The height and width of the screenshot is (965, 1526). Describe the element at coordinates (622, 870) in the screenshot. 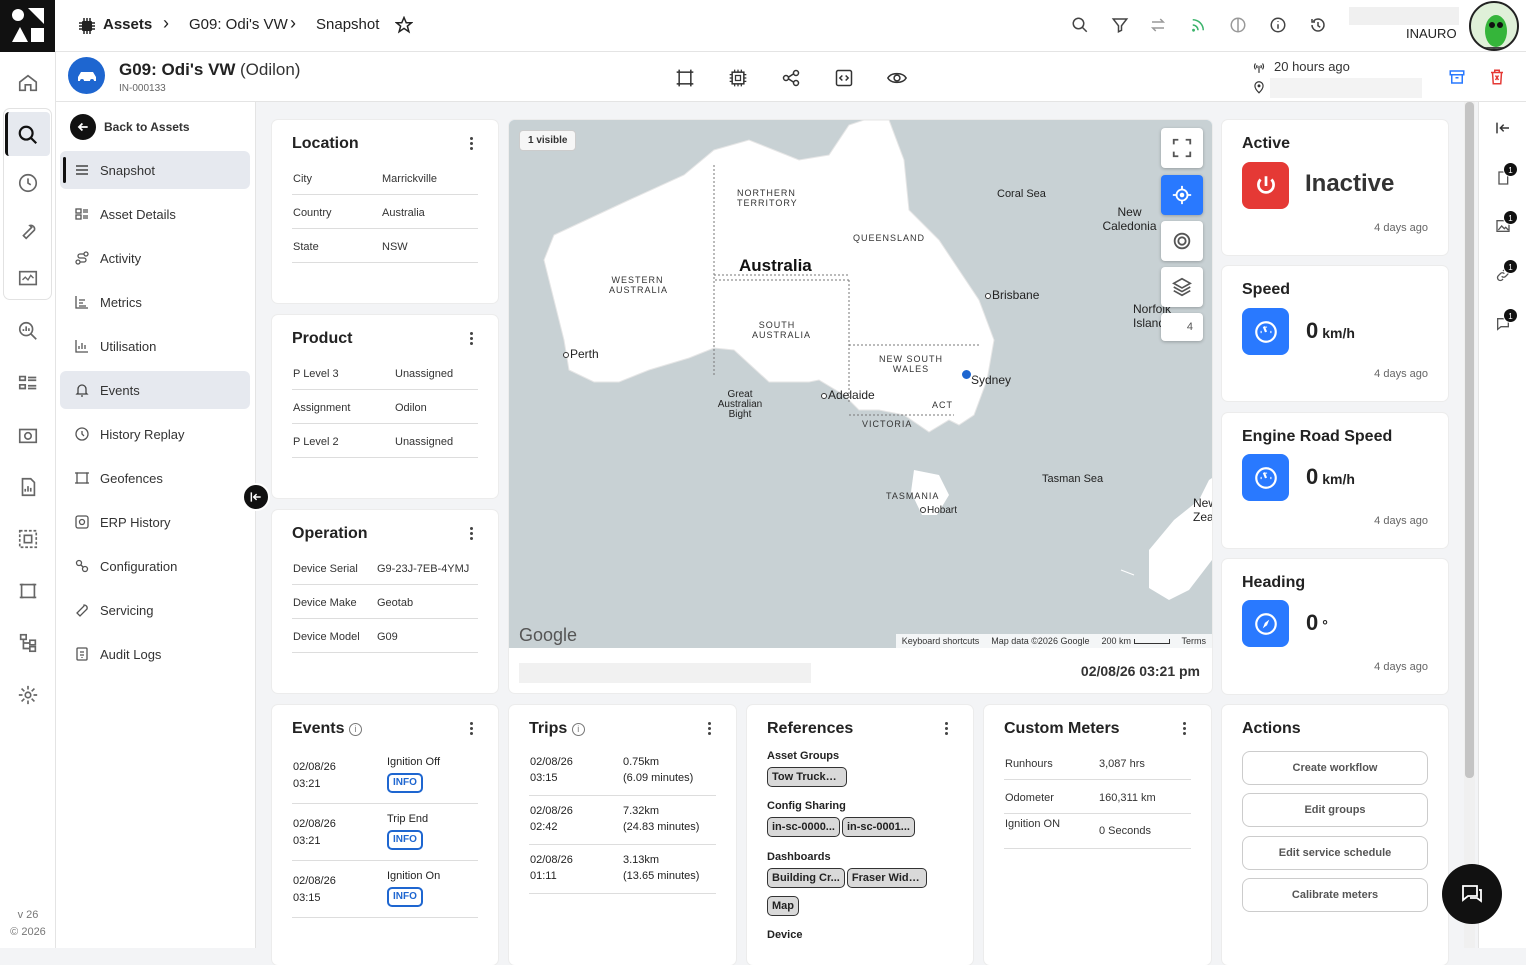

I see `trip-row: 02/08/26 01:11 3.13km (13.65 minutes)` at that location.